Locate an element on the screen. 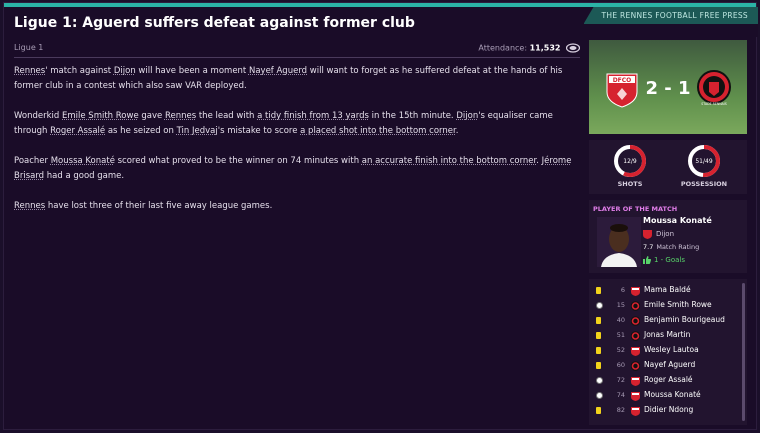 Image resolution: width=760 pixels, height=433 pixels. event-player: Emile Smith Rowe is located at coordinates (678, 304).